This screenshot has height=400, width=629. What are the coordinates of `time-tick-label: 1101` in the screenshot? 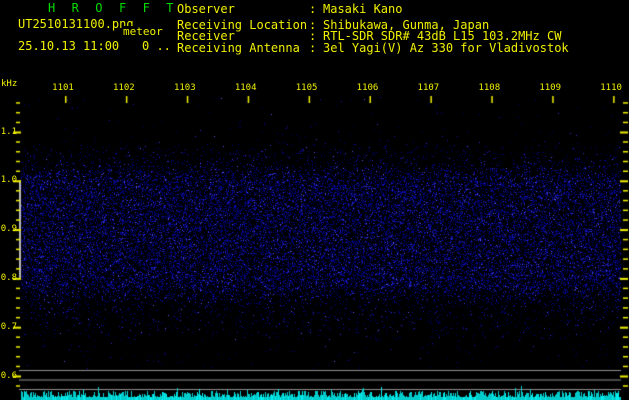 It's located at (63, 88).